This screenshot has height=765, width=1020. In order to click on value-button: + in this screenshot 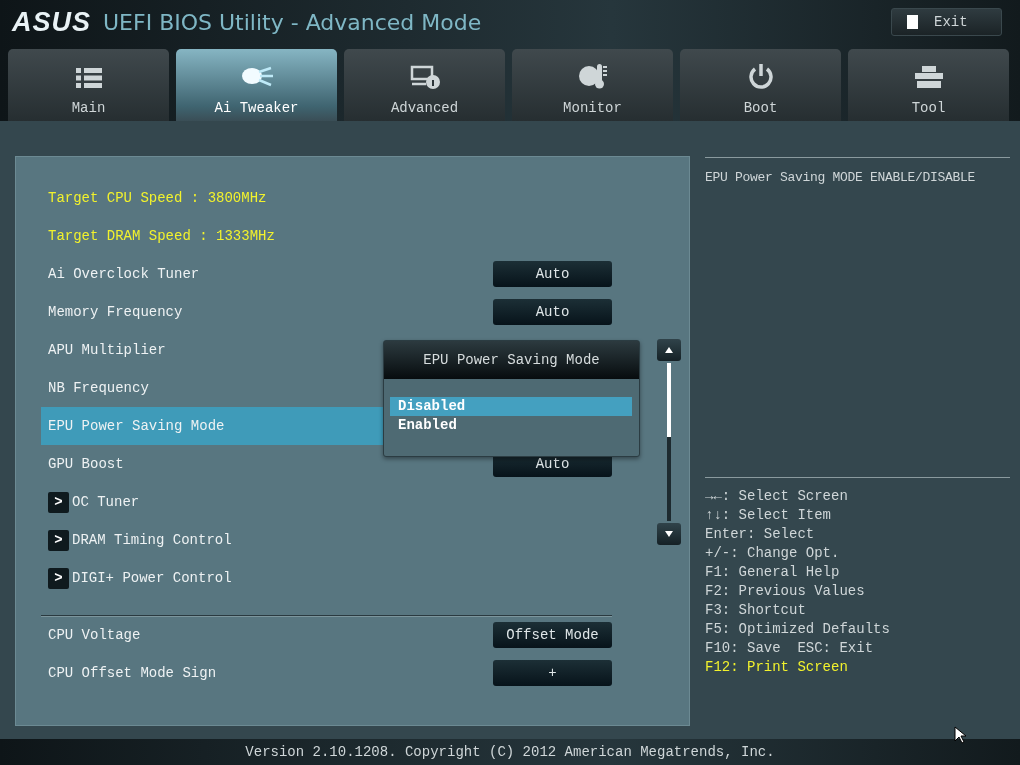, I will do `click(552, 673)`.